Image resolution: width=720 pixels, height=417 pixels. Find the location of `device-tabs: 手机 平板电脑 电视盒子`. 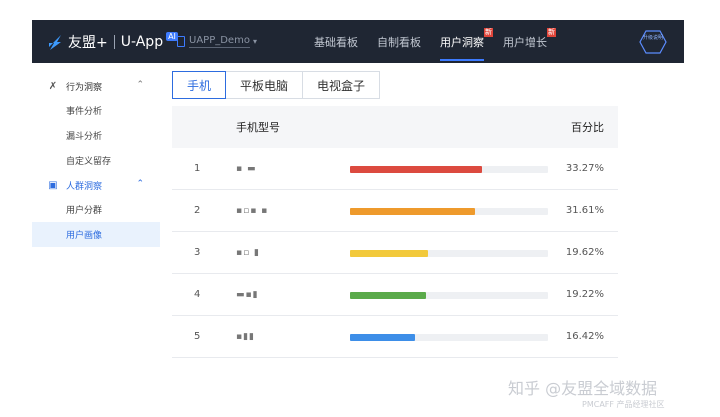

device-tabs: 手机 平板电脑 电视盒子 is located at coordinates (276, 85).